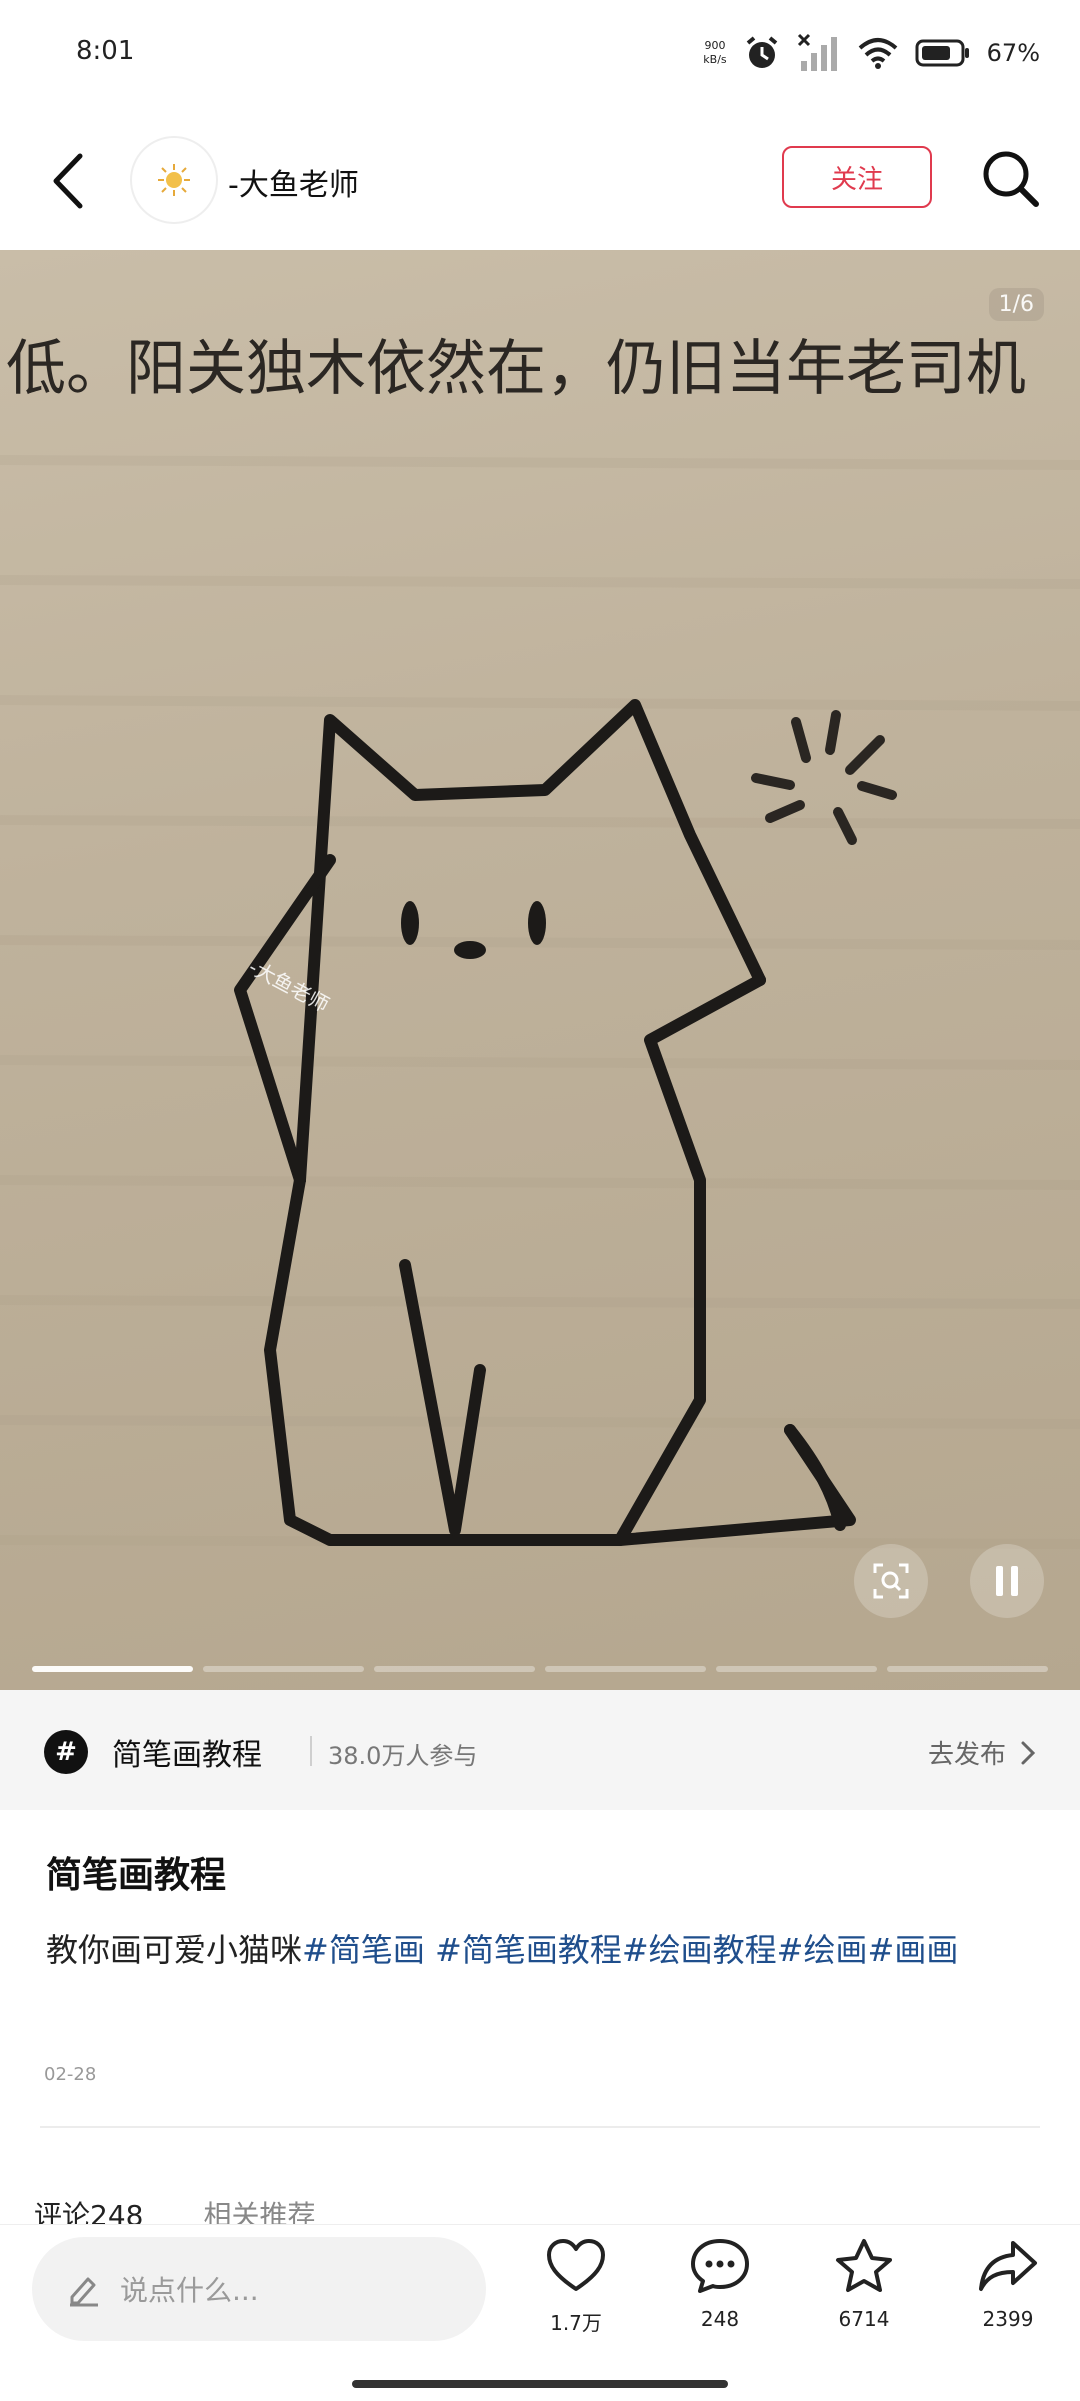  I want to click on battery-icon, so click(942, 53).